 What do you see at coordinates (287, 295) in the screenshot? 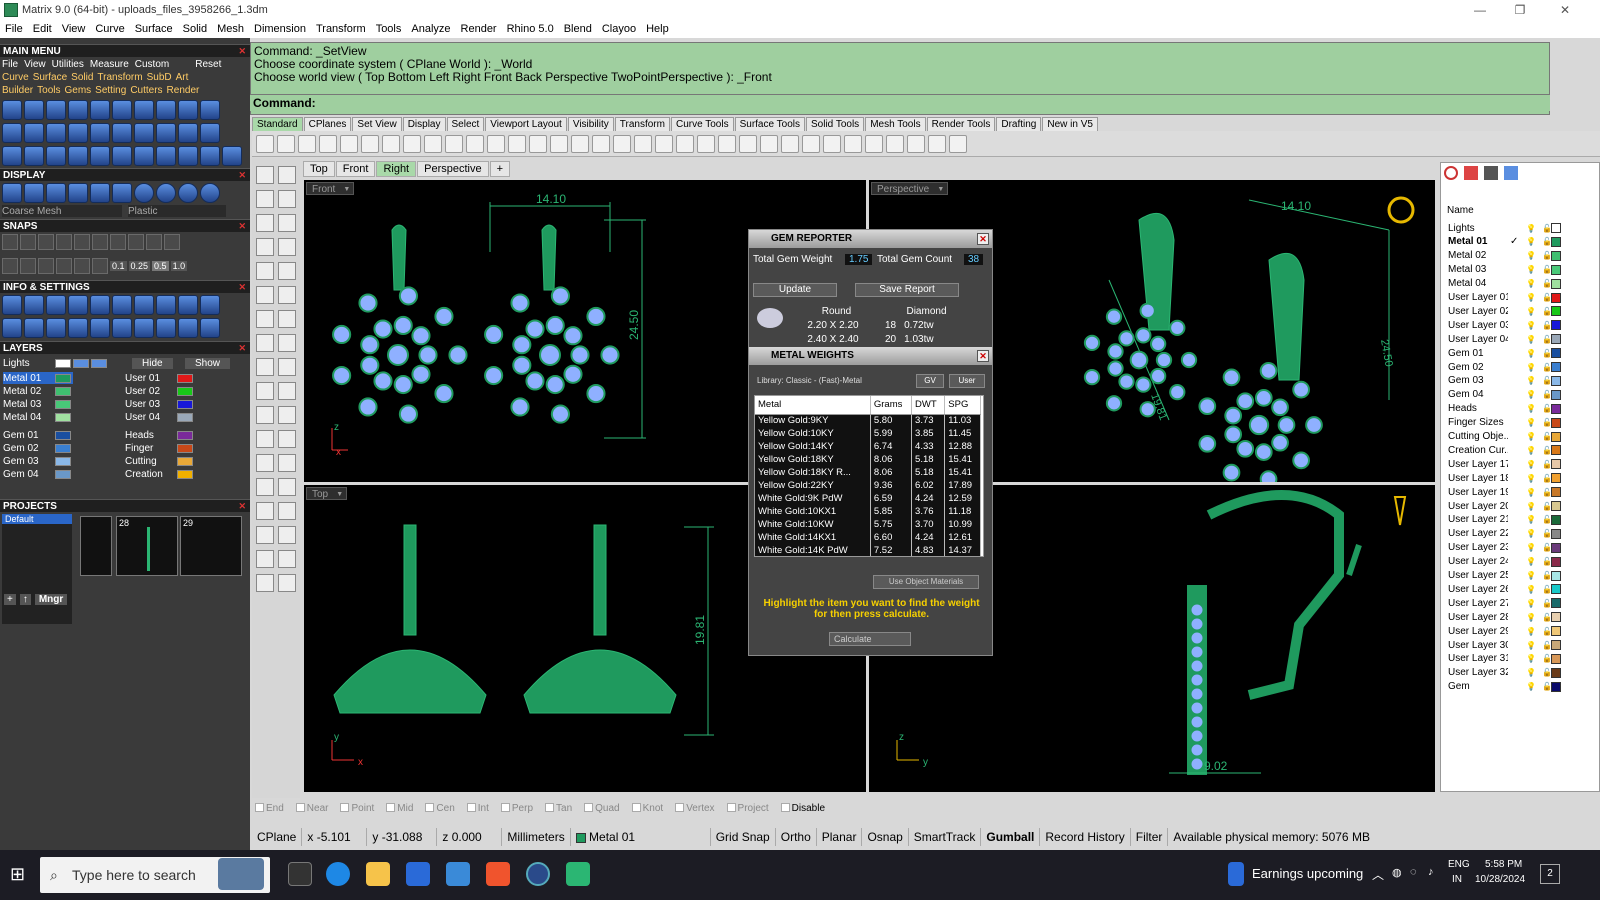
I see `loft-icon` at bounding box center [287, 295].